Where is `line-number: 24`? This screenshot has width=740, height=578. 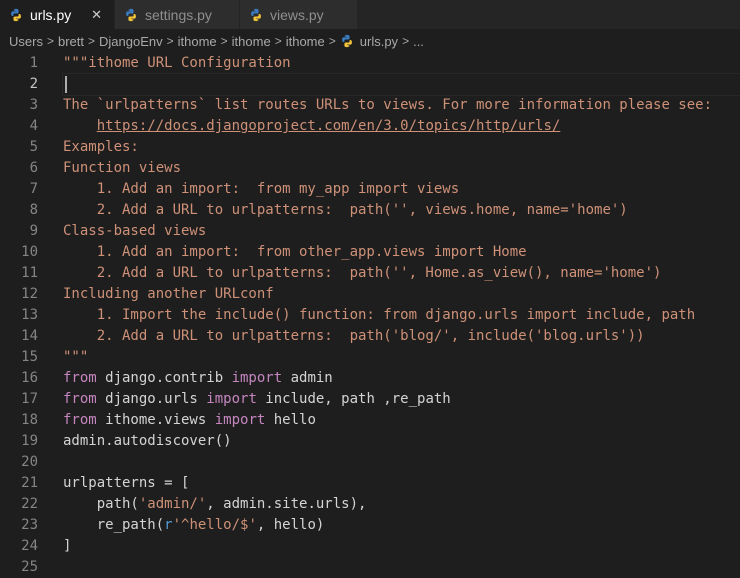
line-number: 24 is located at coordinates (29, 546).